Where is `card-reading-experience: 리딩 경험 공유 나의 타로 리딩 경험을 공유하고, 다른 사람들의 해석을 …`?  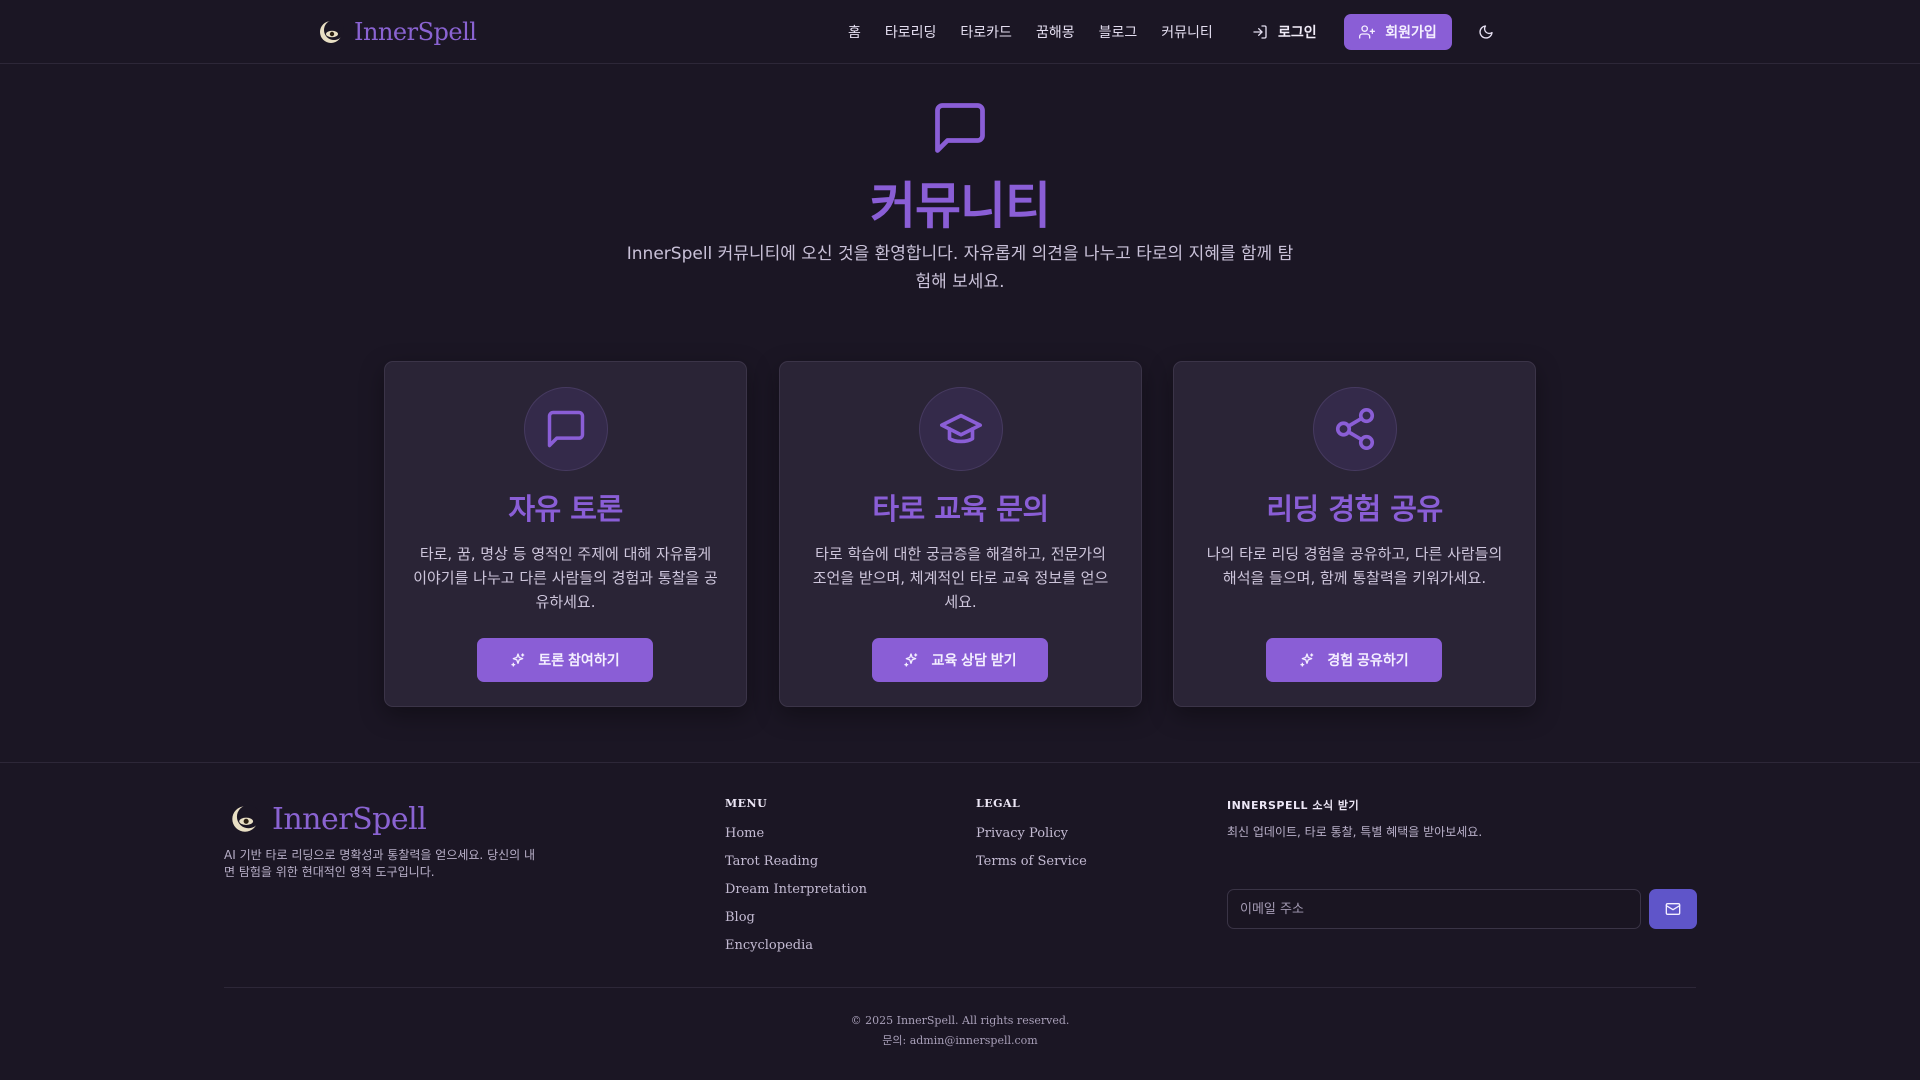 card-reading-experience: 리딩 경험 공유 나의 타로 리딩 경험을 공유하고, 다른 사람들의 해석을 … is located at coordinates (1354, 534).